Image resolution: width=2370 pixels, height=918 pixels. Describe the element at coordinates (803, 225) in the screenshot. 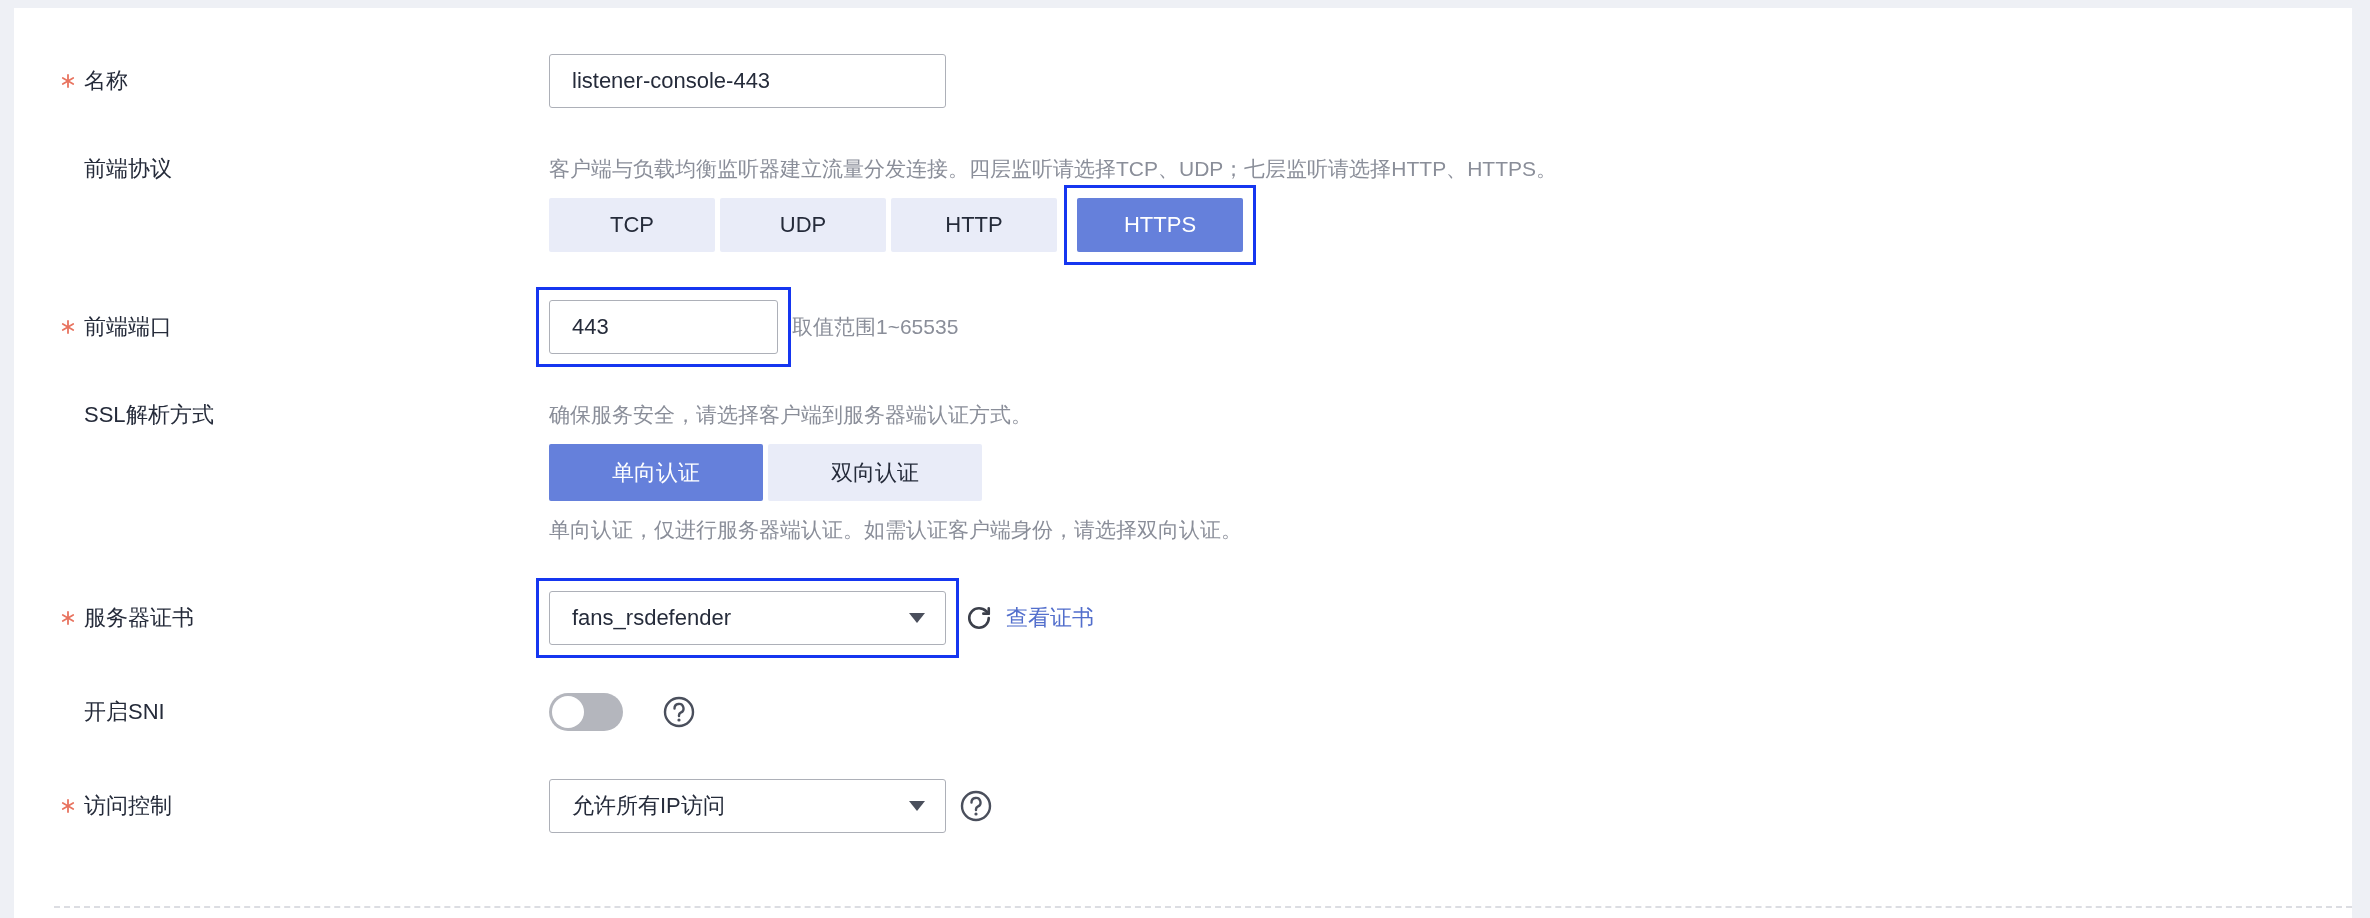

I see `option-tab: UDP` at that location.